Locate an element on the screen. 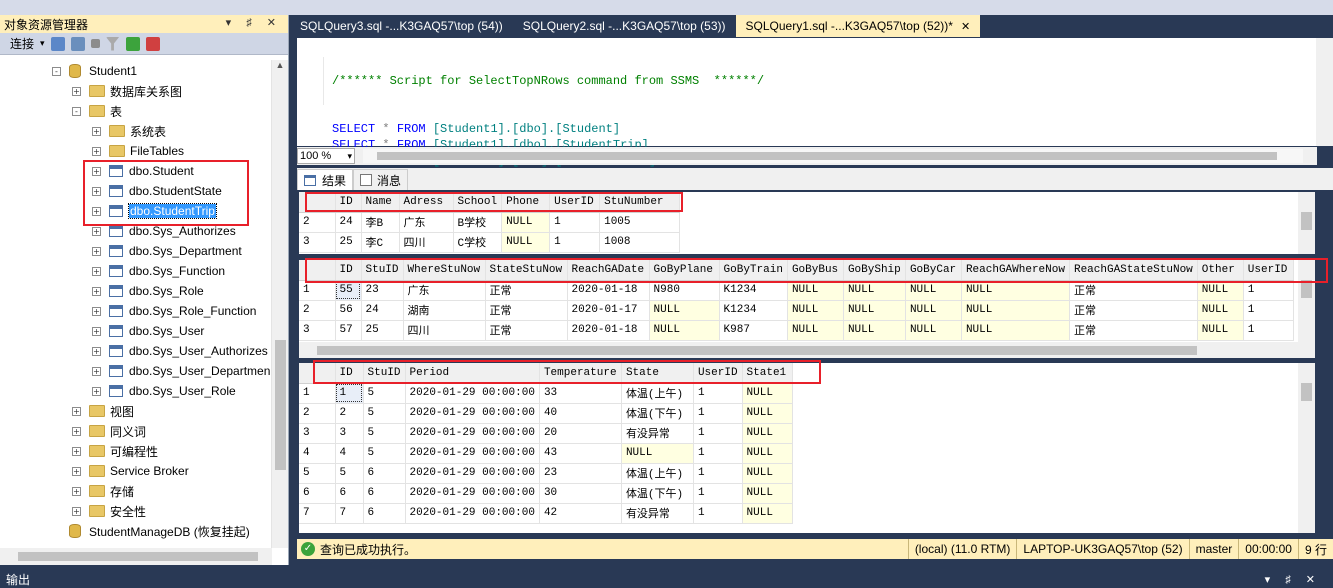  grid-cell: 李B is located at coordinates (380, 222).